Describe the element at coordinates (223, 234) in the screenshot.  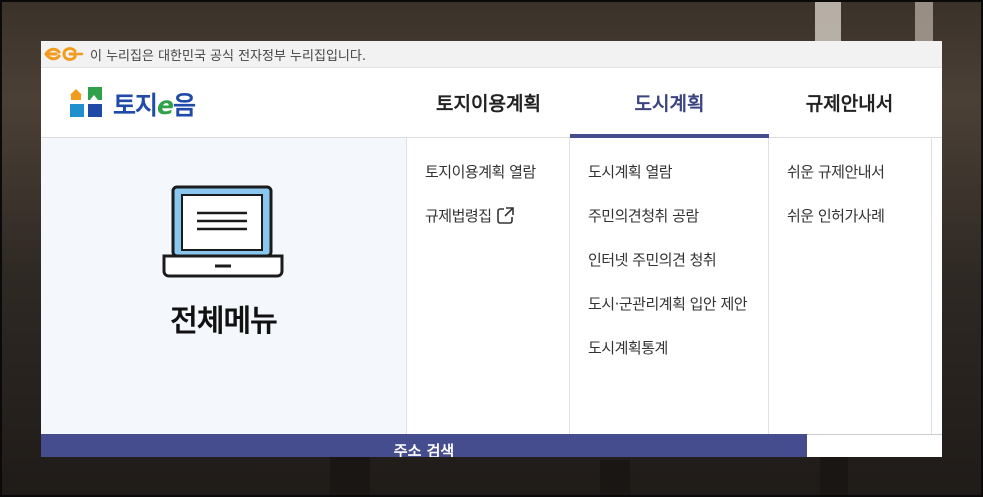
I see `laptop-icon` at that location.